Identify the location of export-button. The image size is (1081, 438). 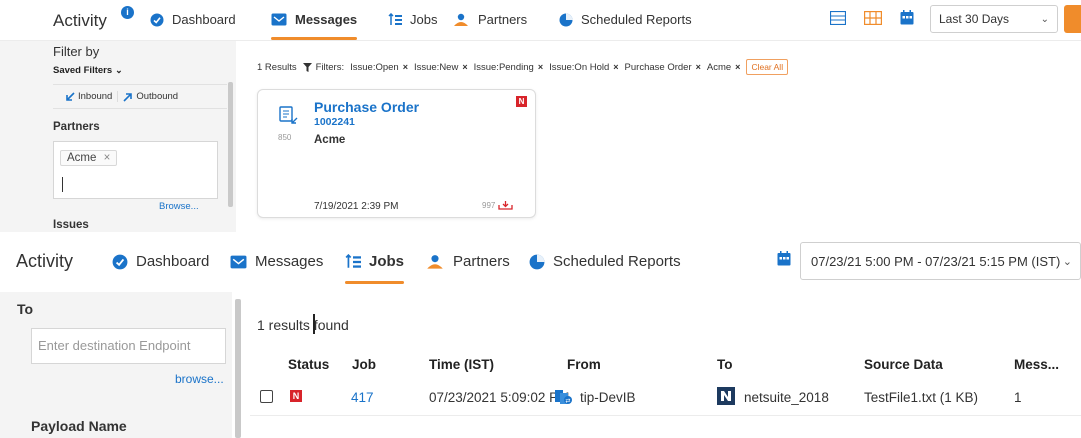
(1072, 19).